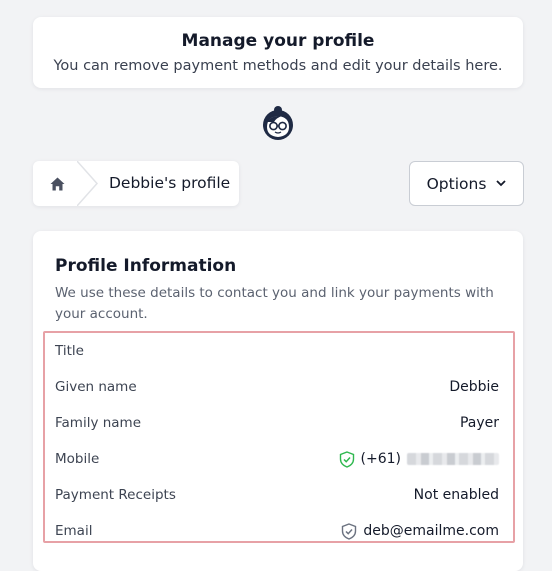  I want to click on mobile-prefix: (+61), so click(380, 459).